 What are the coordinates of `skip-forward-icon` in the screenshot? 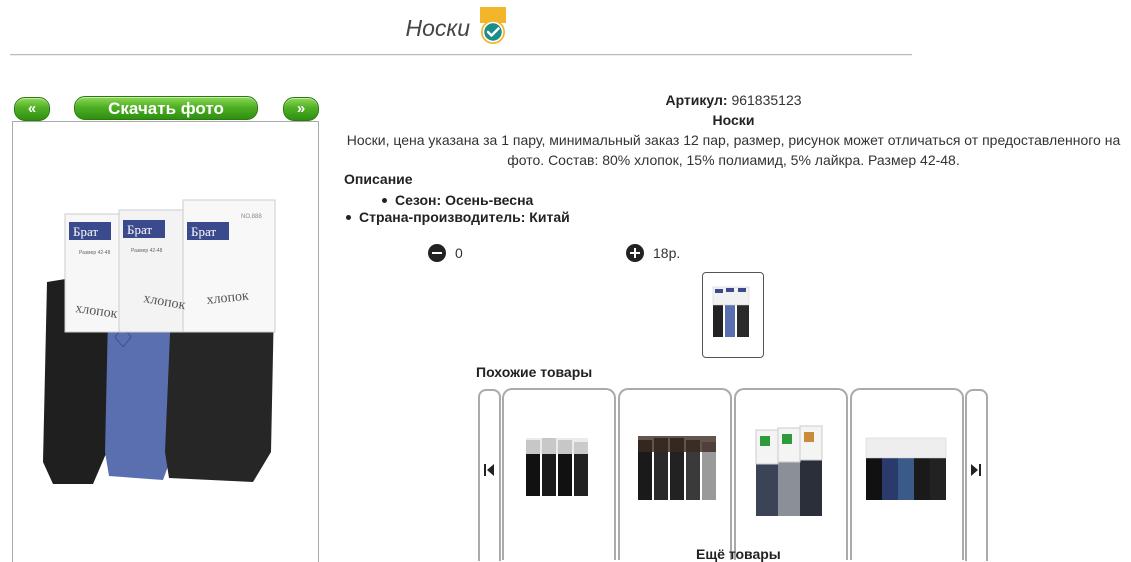 It's located at (976, 470).